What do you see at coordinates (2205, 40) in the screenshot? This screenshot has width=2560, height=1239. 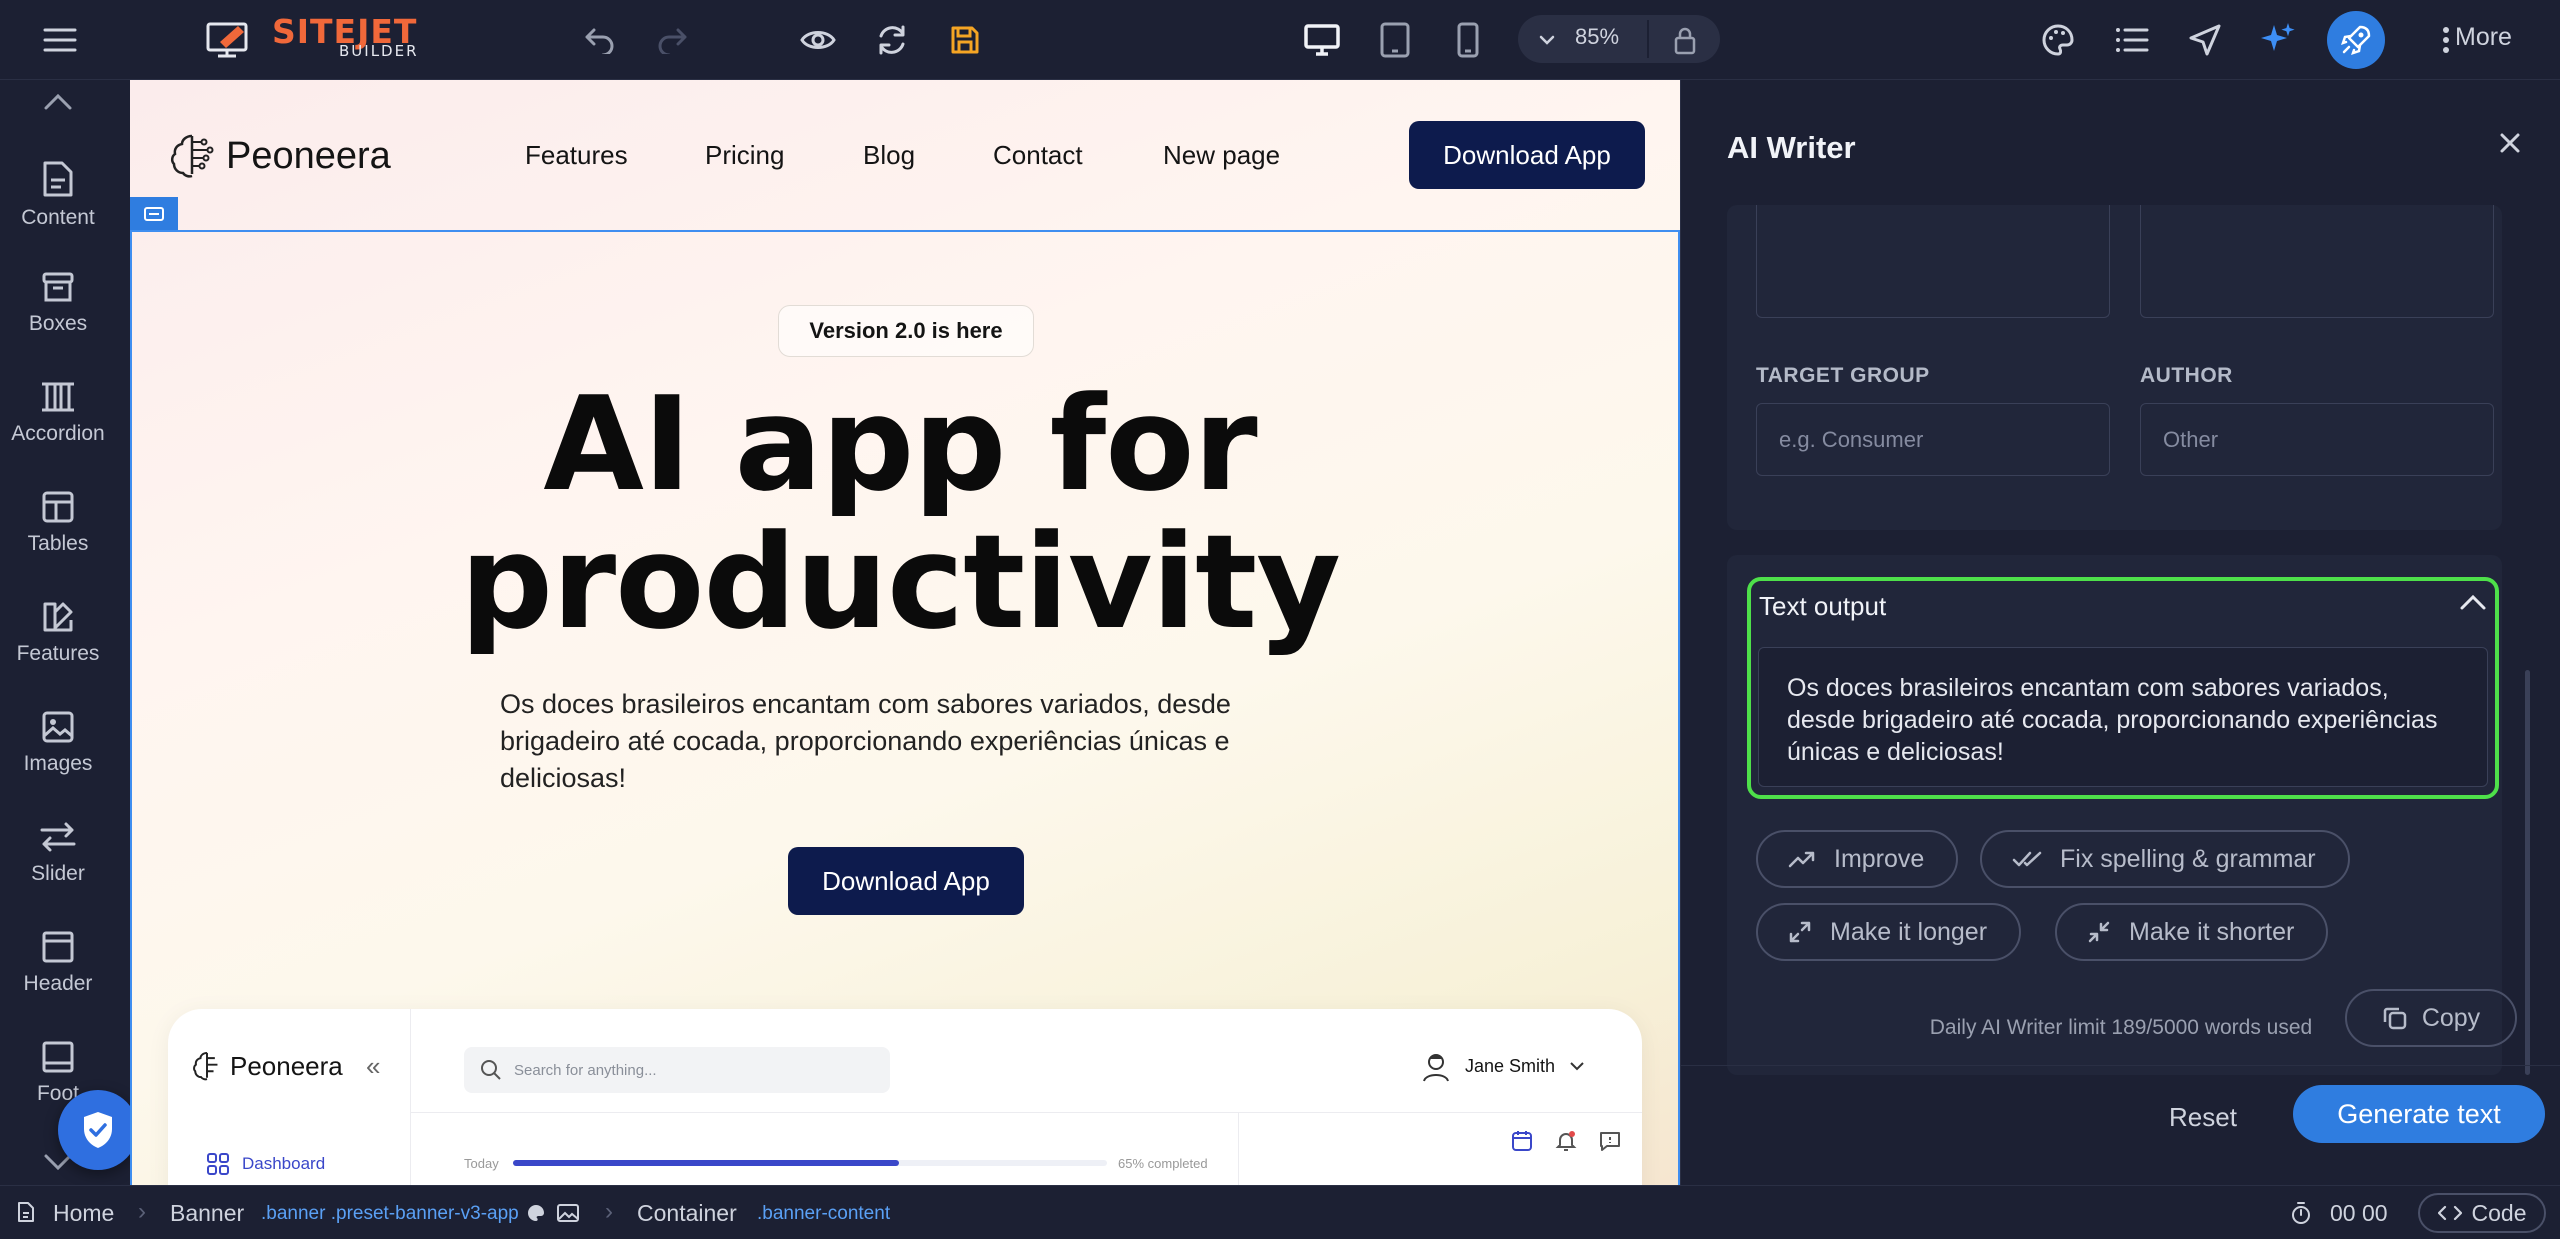 I see `send-icon` at bounding box center [2205, 40].